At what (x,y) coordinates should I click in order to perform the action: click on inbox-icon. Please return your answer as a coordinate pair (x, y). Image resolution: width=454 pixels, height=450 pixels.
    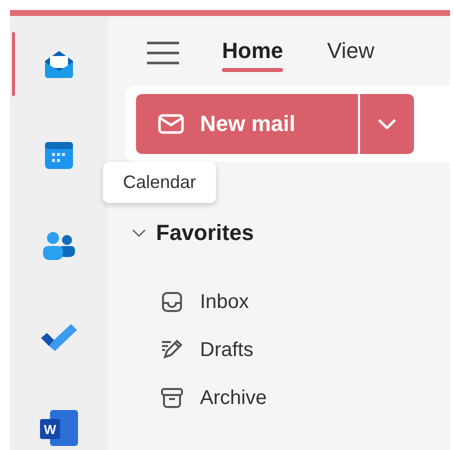
    Looking at the image, I should click on (172, 302).